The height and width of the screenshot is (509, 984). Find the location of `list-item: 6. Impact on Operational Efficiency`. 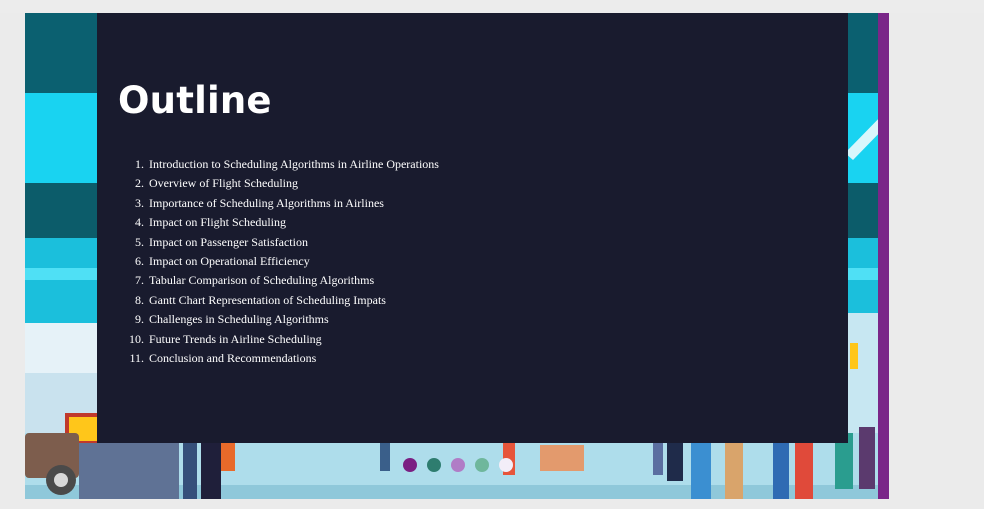

list-item: 6. Impact on Operational Efficiency is located at coordinates (222, 260).